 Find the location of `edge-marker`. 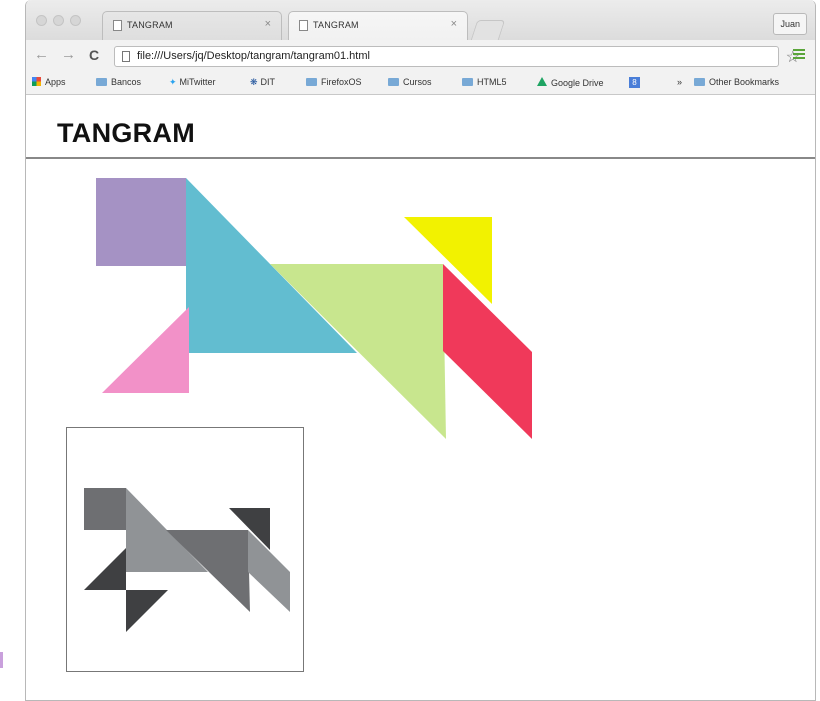

edge-marker is located at coordinates (1, 660).